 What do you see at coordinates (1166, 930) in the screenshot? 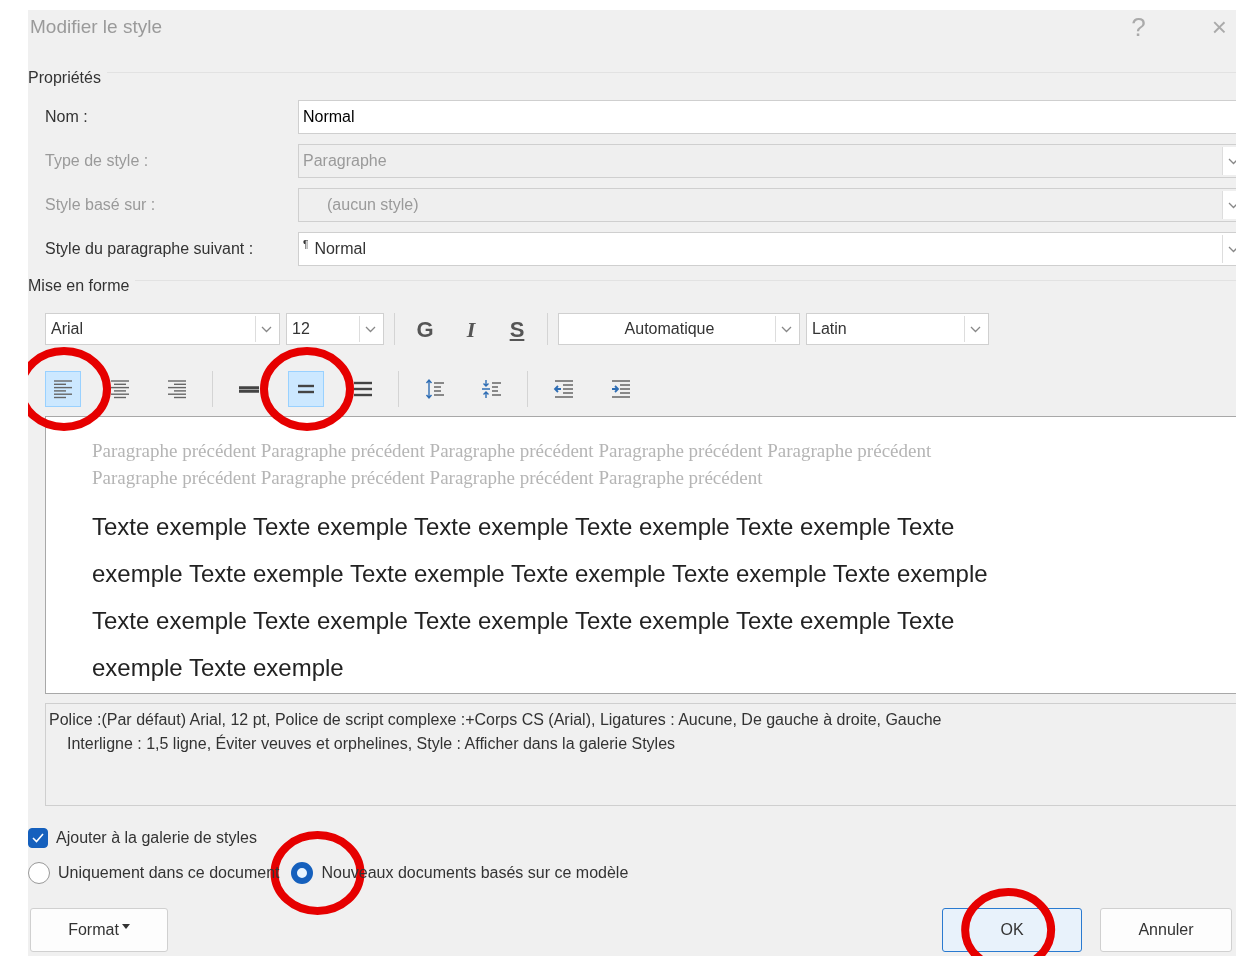
I see `cancel-button: Annuler` at bounding box center [1166, 930].